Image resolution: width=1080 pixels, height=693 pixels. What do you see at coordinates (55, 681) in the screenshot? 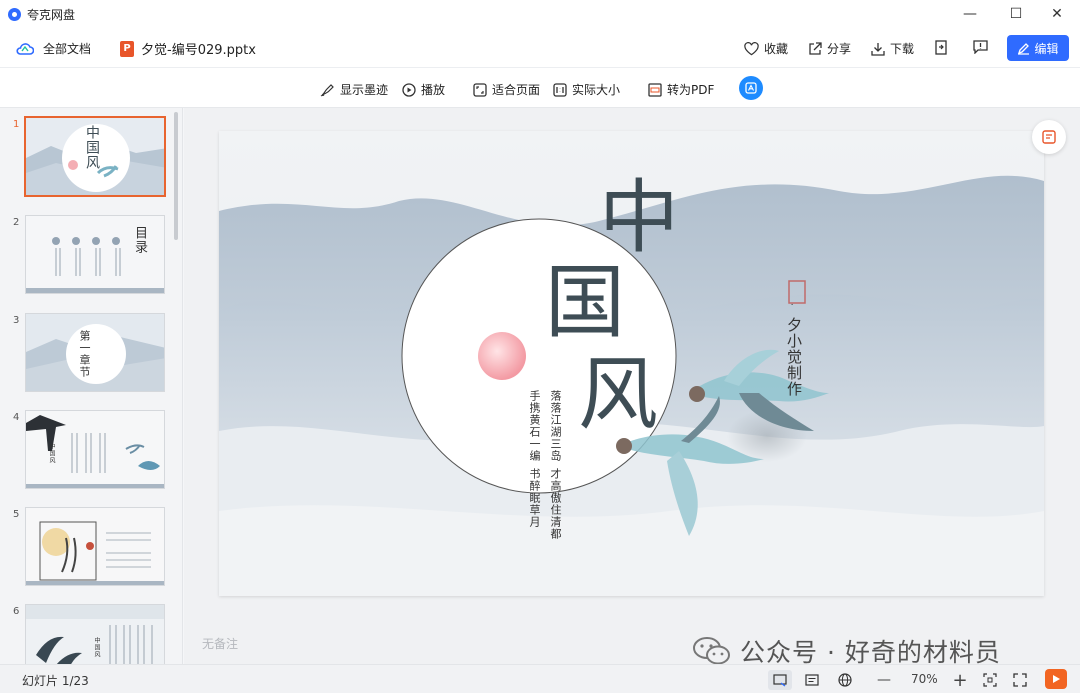
I see `slide-counter: 幻灯片 1/23` at bounding box center [55, 681].